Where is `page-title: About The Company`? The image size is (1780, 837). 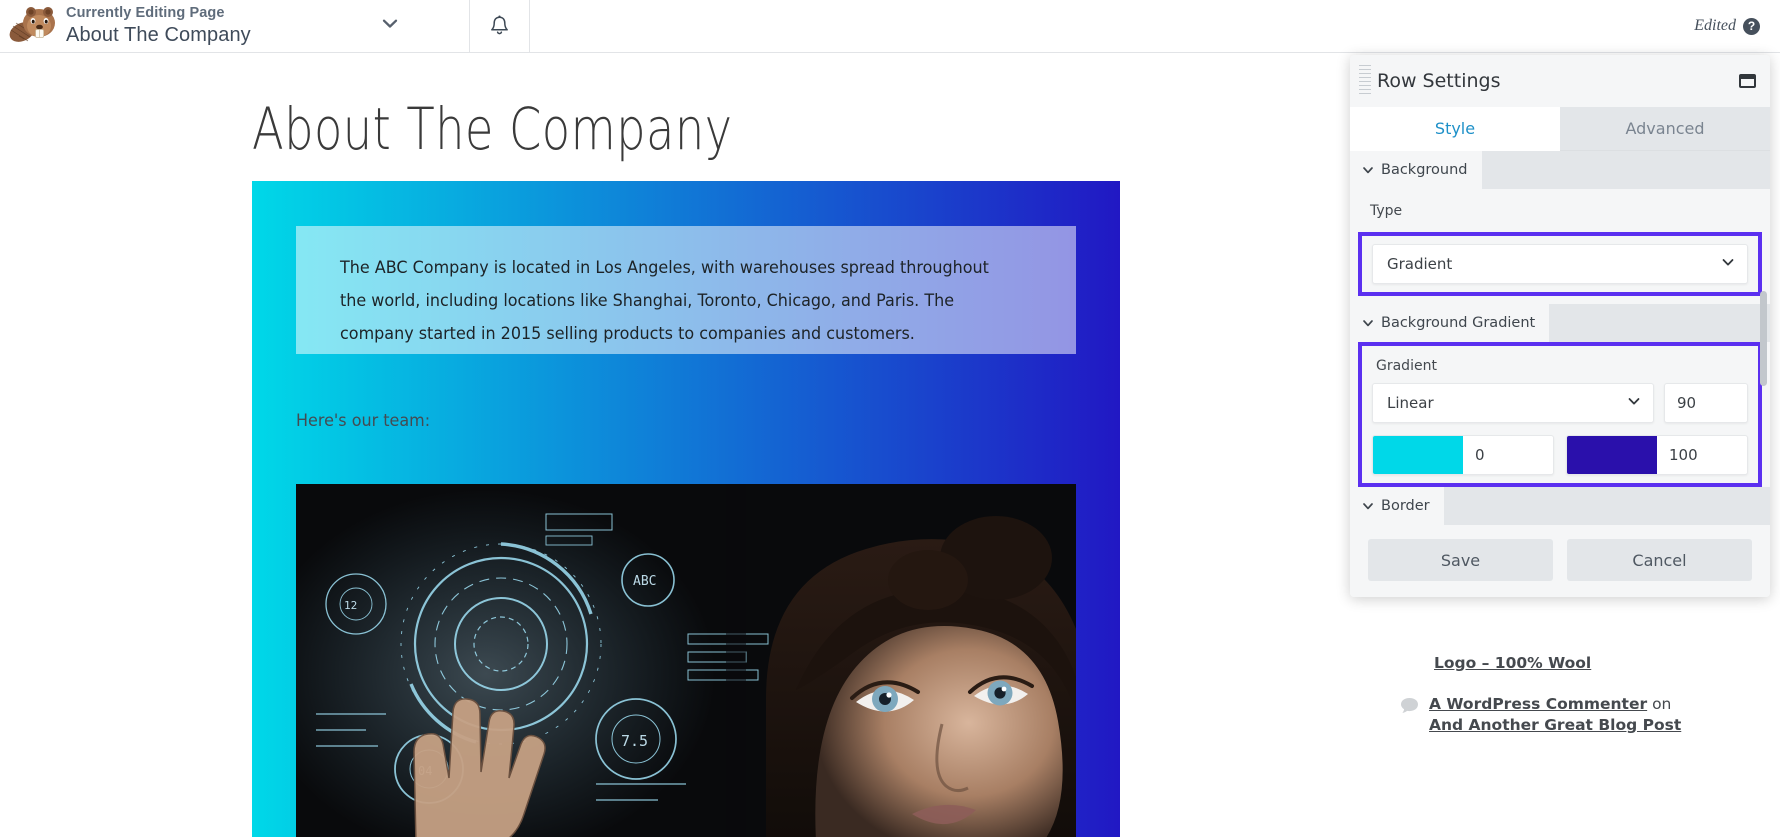 page-title: About The Company is located at coordinates (158, 34).